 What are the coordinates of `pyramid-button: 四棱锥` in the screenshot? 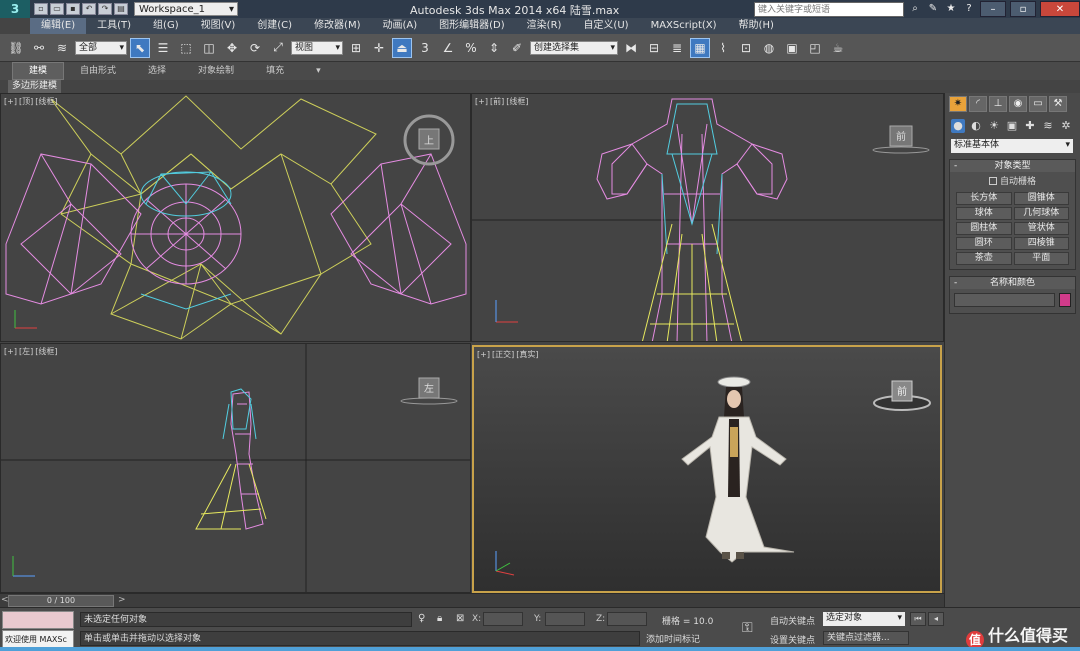 It's located at (1041, 243).